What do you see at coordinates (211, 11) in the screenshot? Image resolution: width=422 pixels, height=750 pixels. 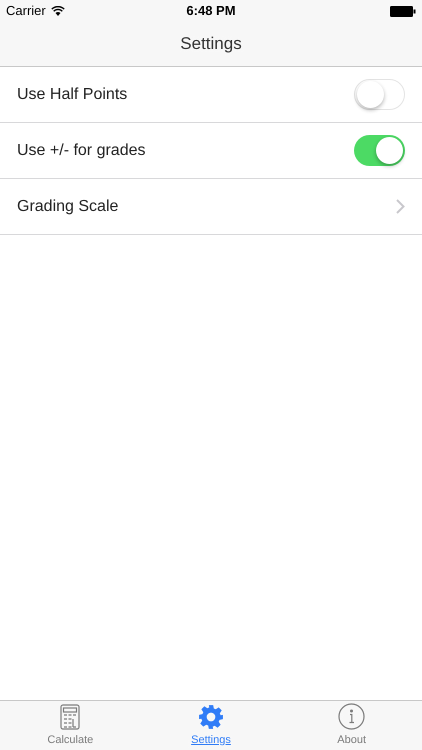 I see `status-time: 6:48 PM` at bounding box center [211, 11].